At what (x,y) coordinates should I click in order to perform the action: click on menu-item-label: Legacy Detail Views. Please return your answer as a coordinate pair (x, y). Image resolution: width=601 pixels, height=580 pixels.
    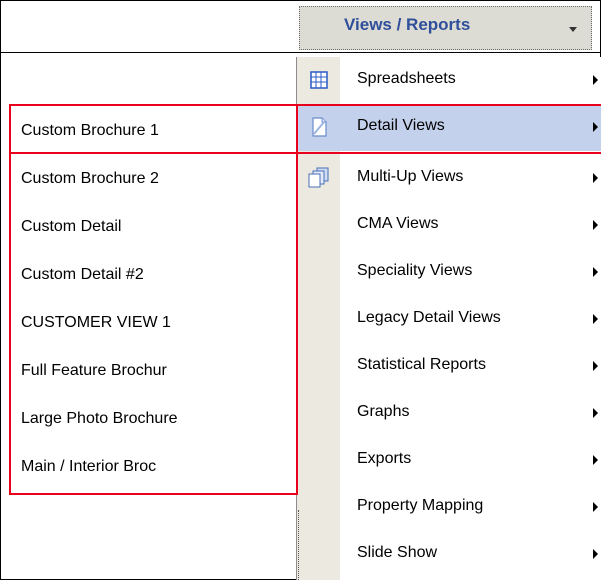
    Looking at the image, I should click on (429, 317).